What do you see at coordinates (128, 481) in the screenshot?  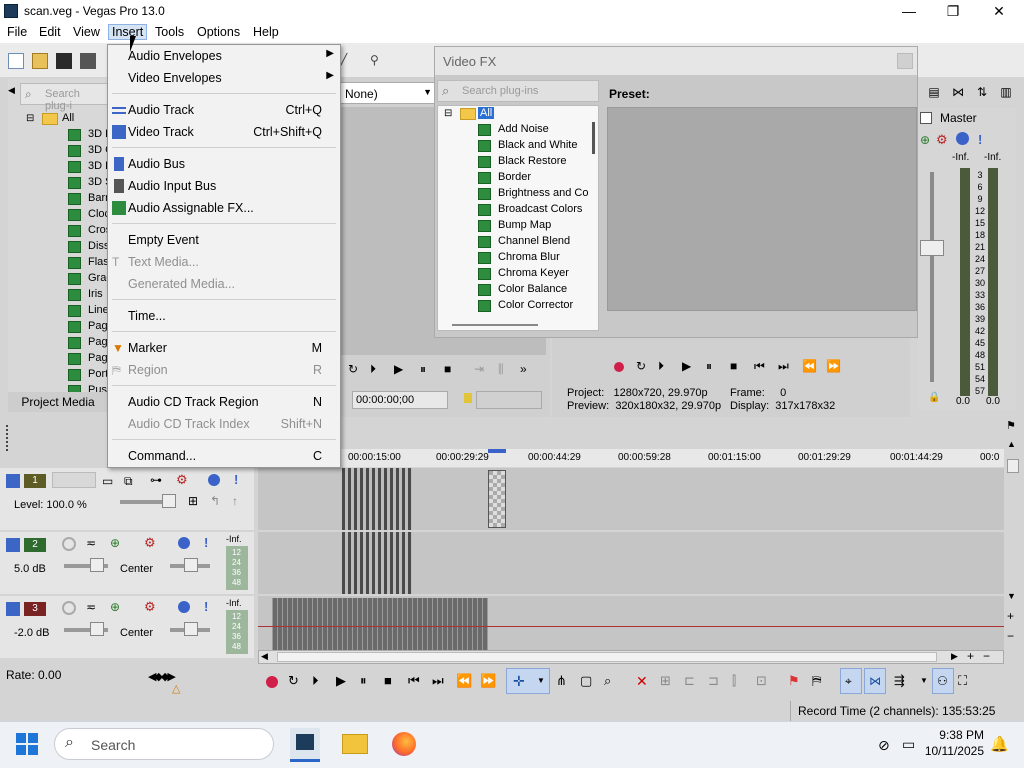 I see `motion-blur-icon: ⧉` at bounding box center [128, 481].